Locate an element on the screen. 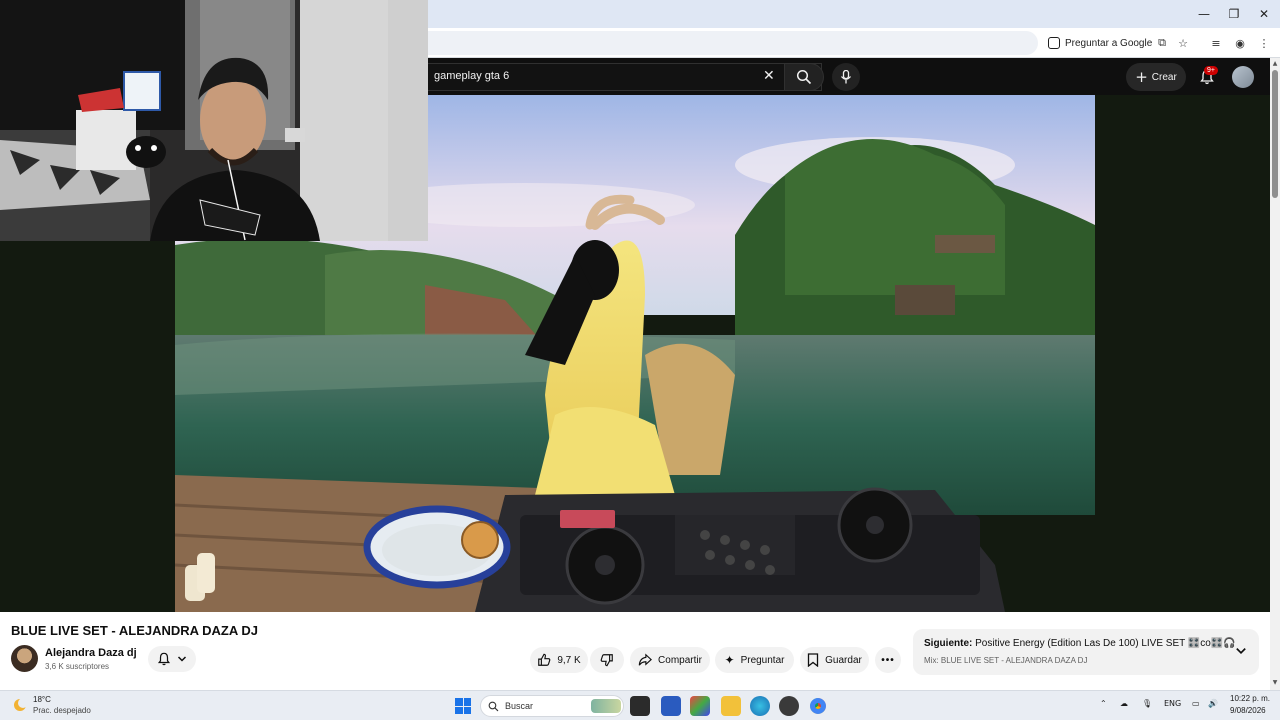 This screenshot has width=1280, height=720. thumbs-up-icon is located at coordinates (544, 659).